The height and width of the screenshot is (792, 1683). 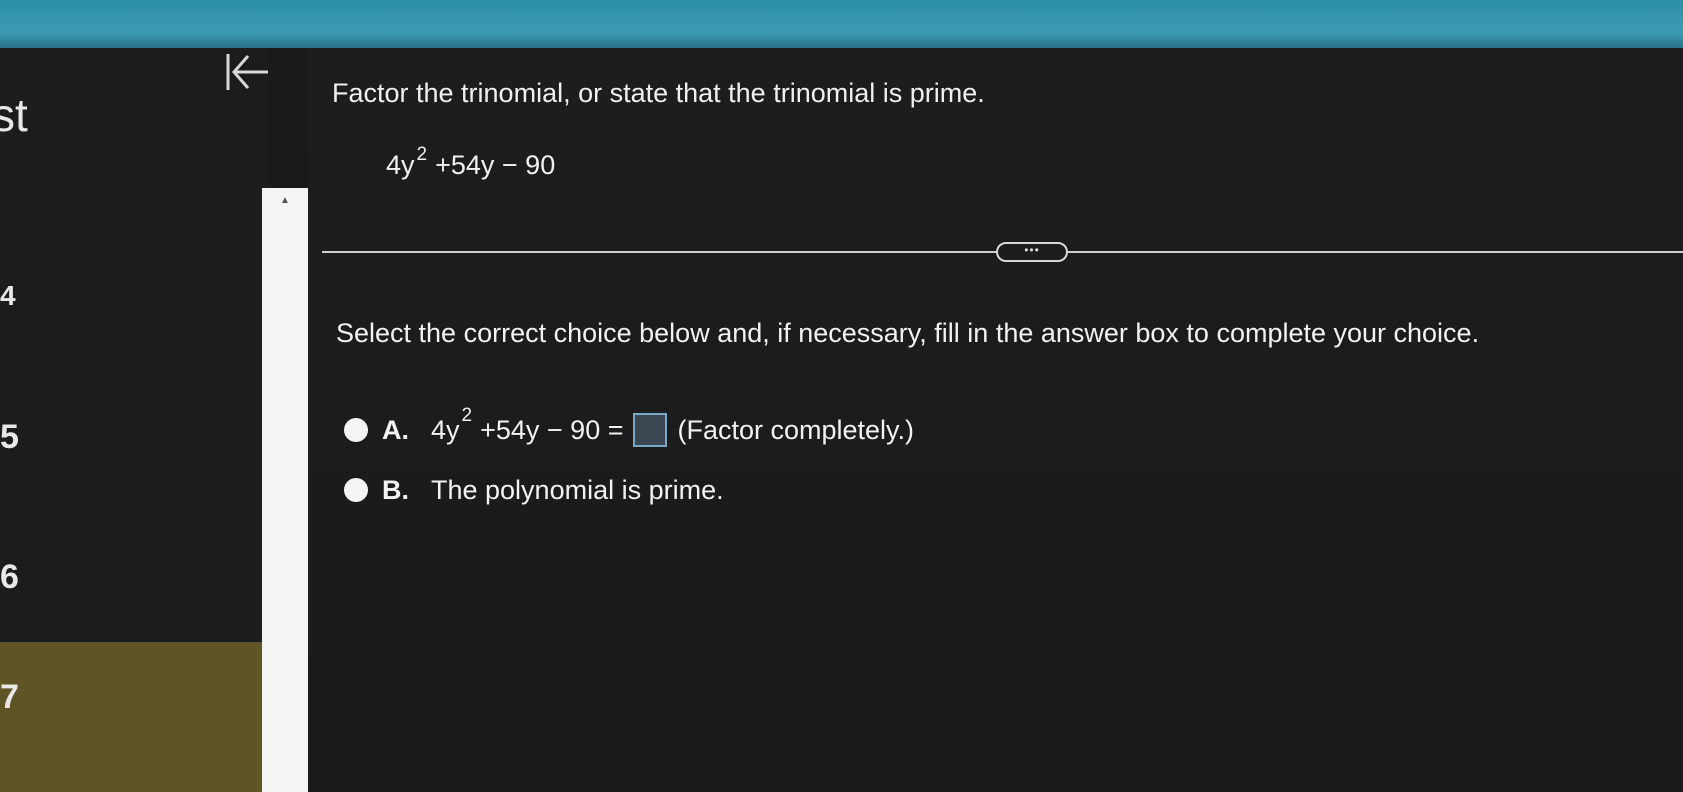 I want to click on expression-base: 4y, so click(x=400, y=165).